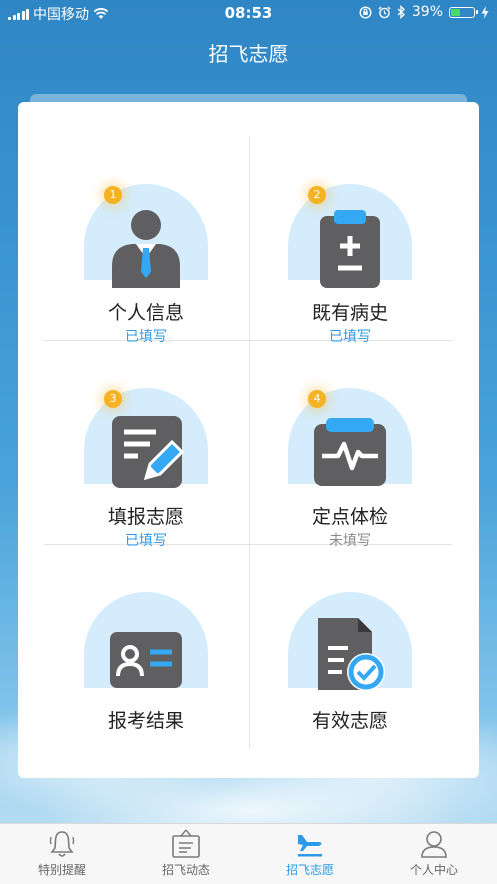  I want to click on tab-recruitment-volunteer: 招飞志愿, so click(310, 854).